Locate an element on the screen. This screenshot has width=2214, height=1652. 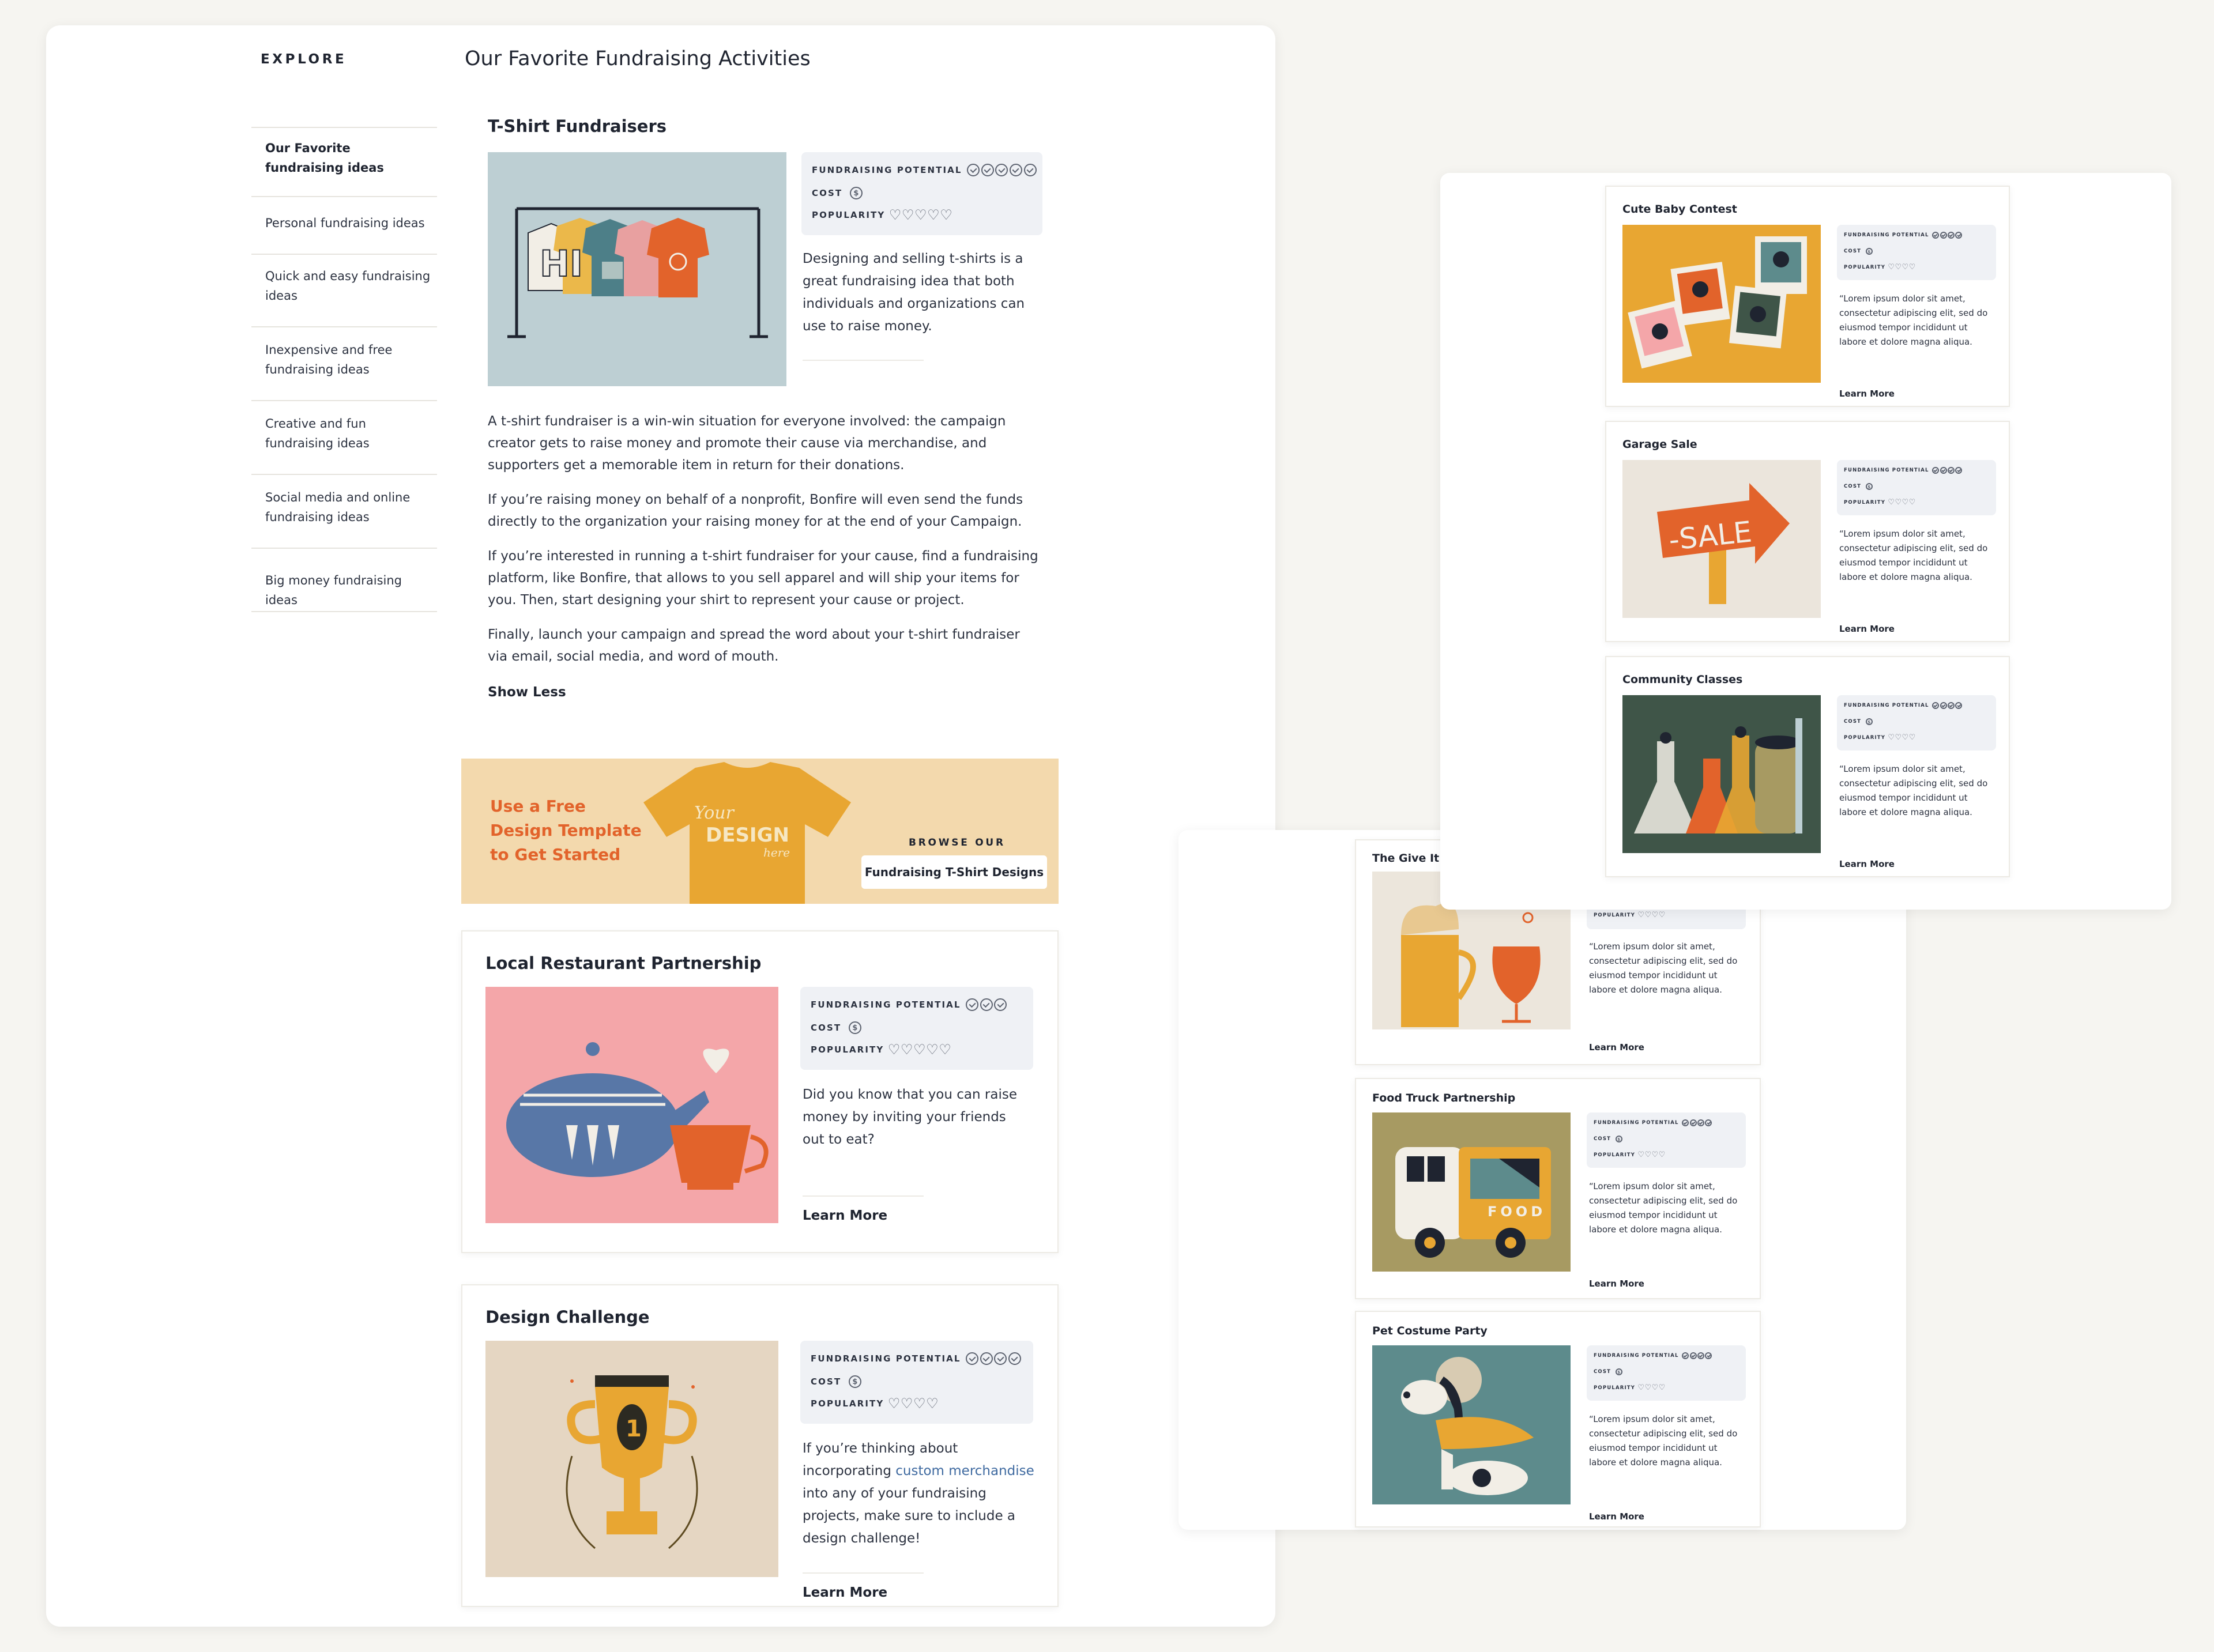
sidebar-item-creative: Creative and fun fundraising ideas is located at coordinates (348, 433).